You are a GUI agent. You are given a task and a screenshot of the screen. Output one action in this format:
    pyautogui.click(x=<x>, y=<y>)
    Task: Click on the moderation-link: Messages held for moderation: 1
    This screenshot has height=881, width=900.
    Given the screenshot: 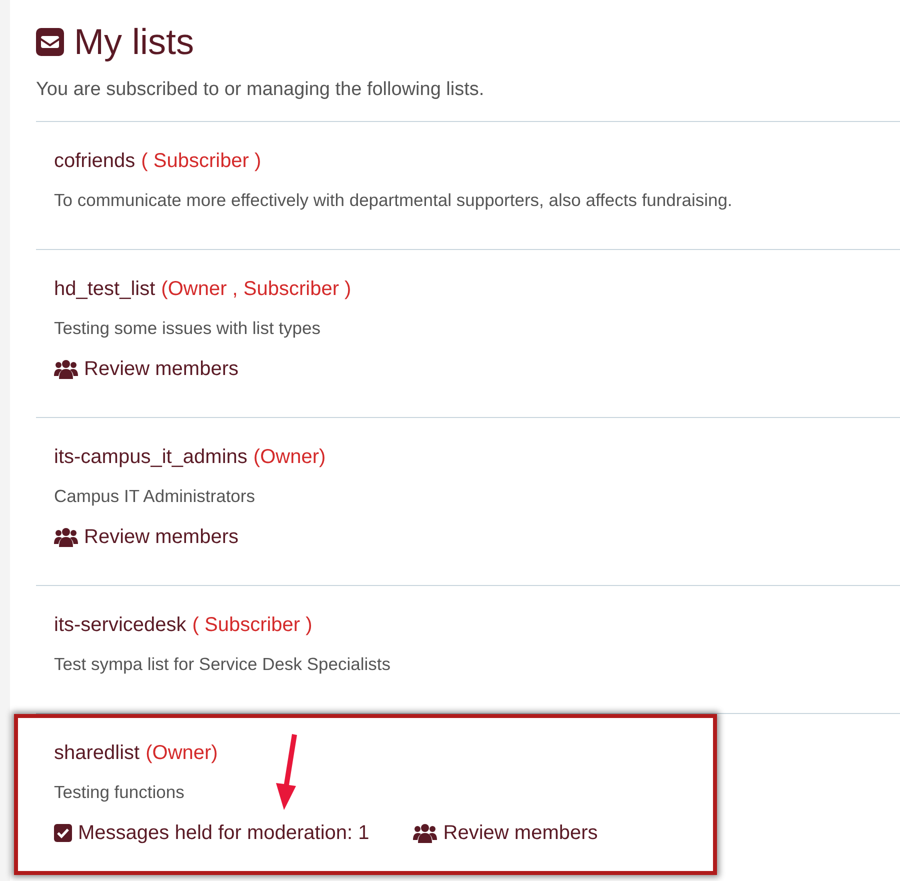 What is the action you would take?
    pyautogui.click(x=212, y=833)
    